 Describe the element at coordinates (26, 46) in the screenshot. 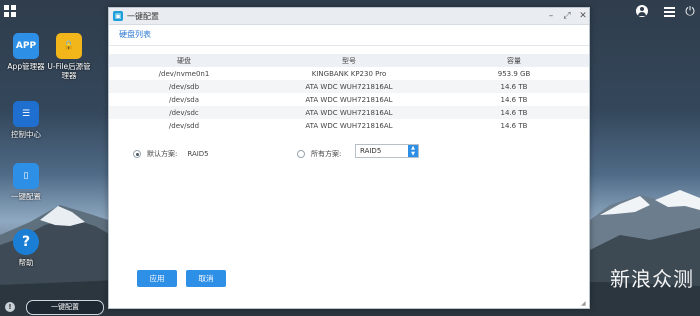

I see `app-store-icon: APP` at that location.